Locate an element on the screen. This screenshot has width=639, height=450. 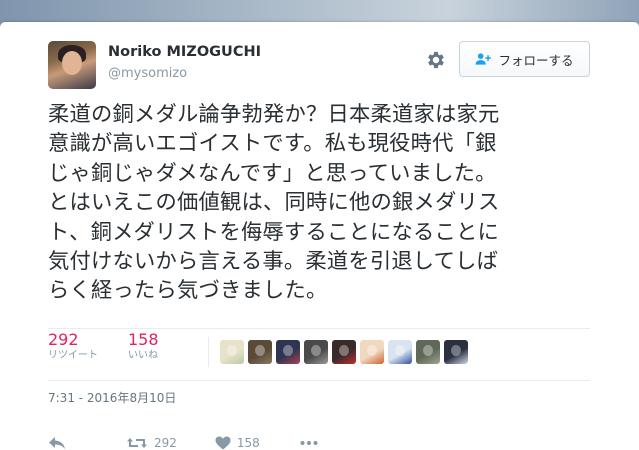
heart-icon is located at coordinates (223, 443).